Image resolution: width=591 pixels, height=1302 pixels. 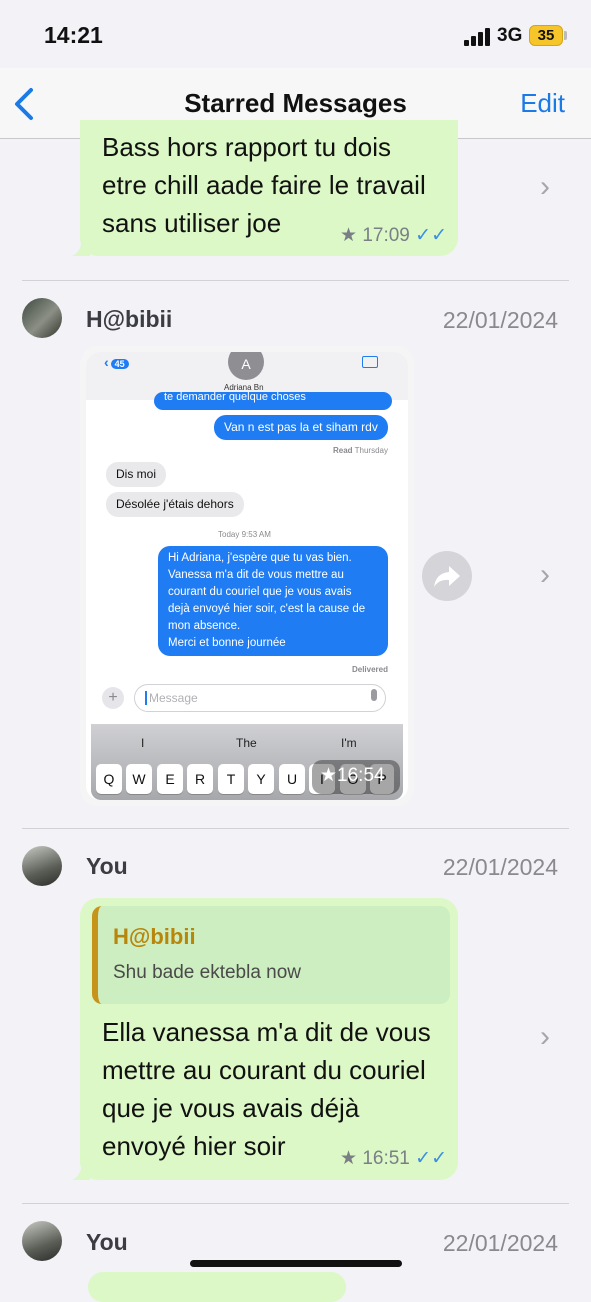 I want to click on keyboard-key: T, so click(x=231, y=779).